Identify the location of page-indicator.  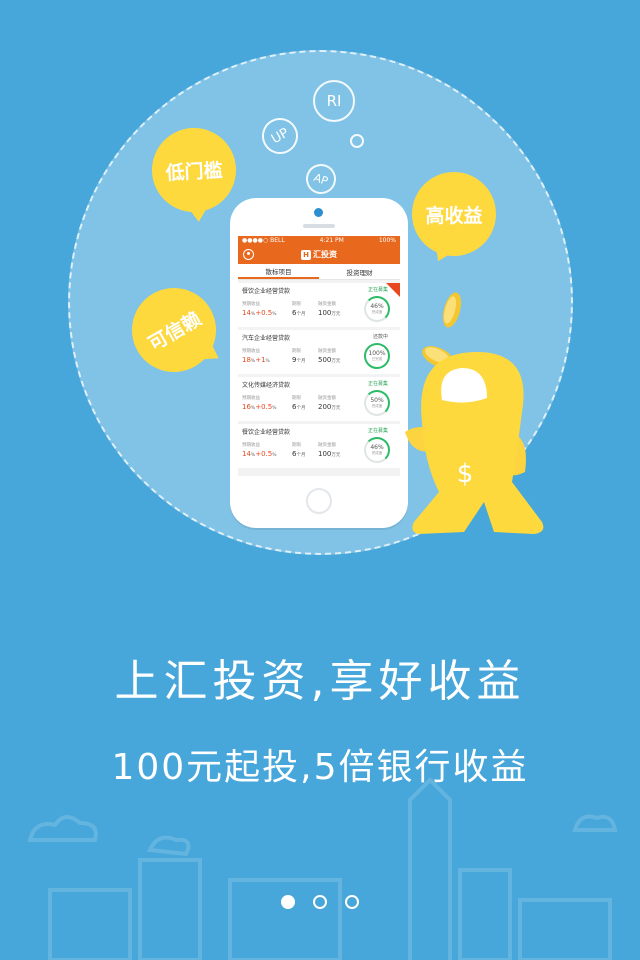
(320, 902).